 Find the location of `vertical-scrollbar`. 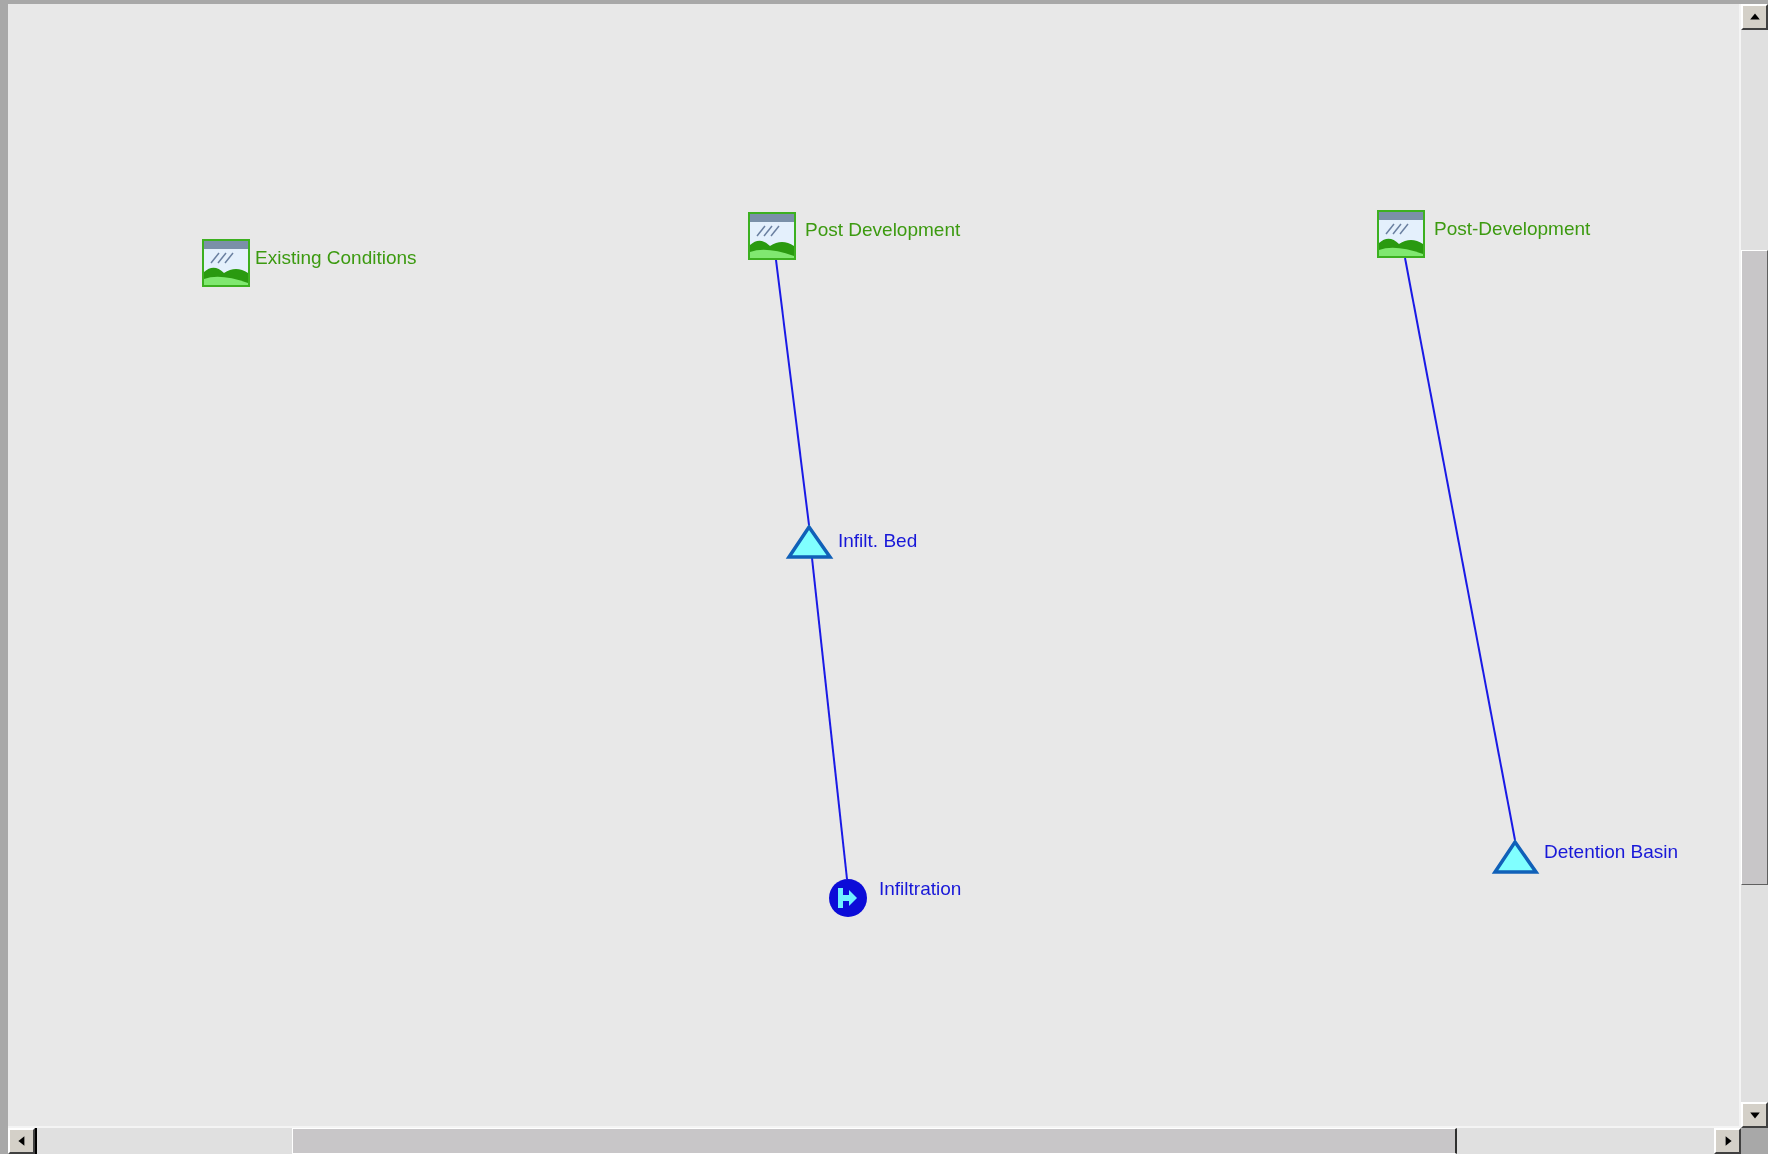

vertical-scrollbar is located at coordinates (1754, 566).